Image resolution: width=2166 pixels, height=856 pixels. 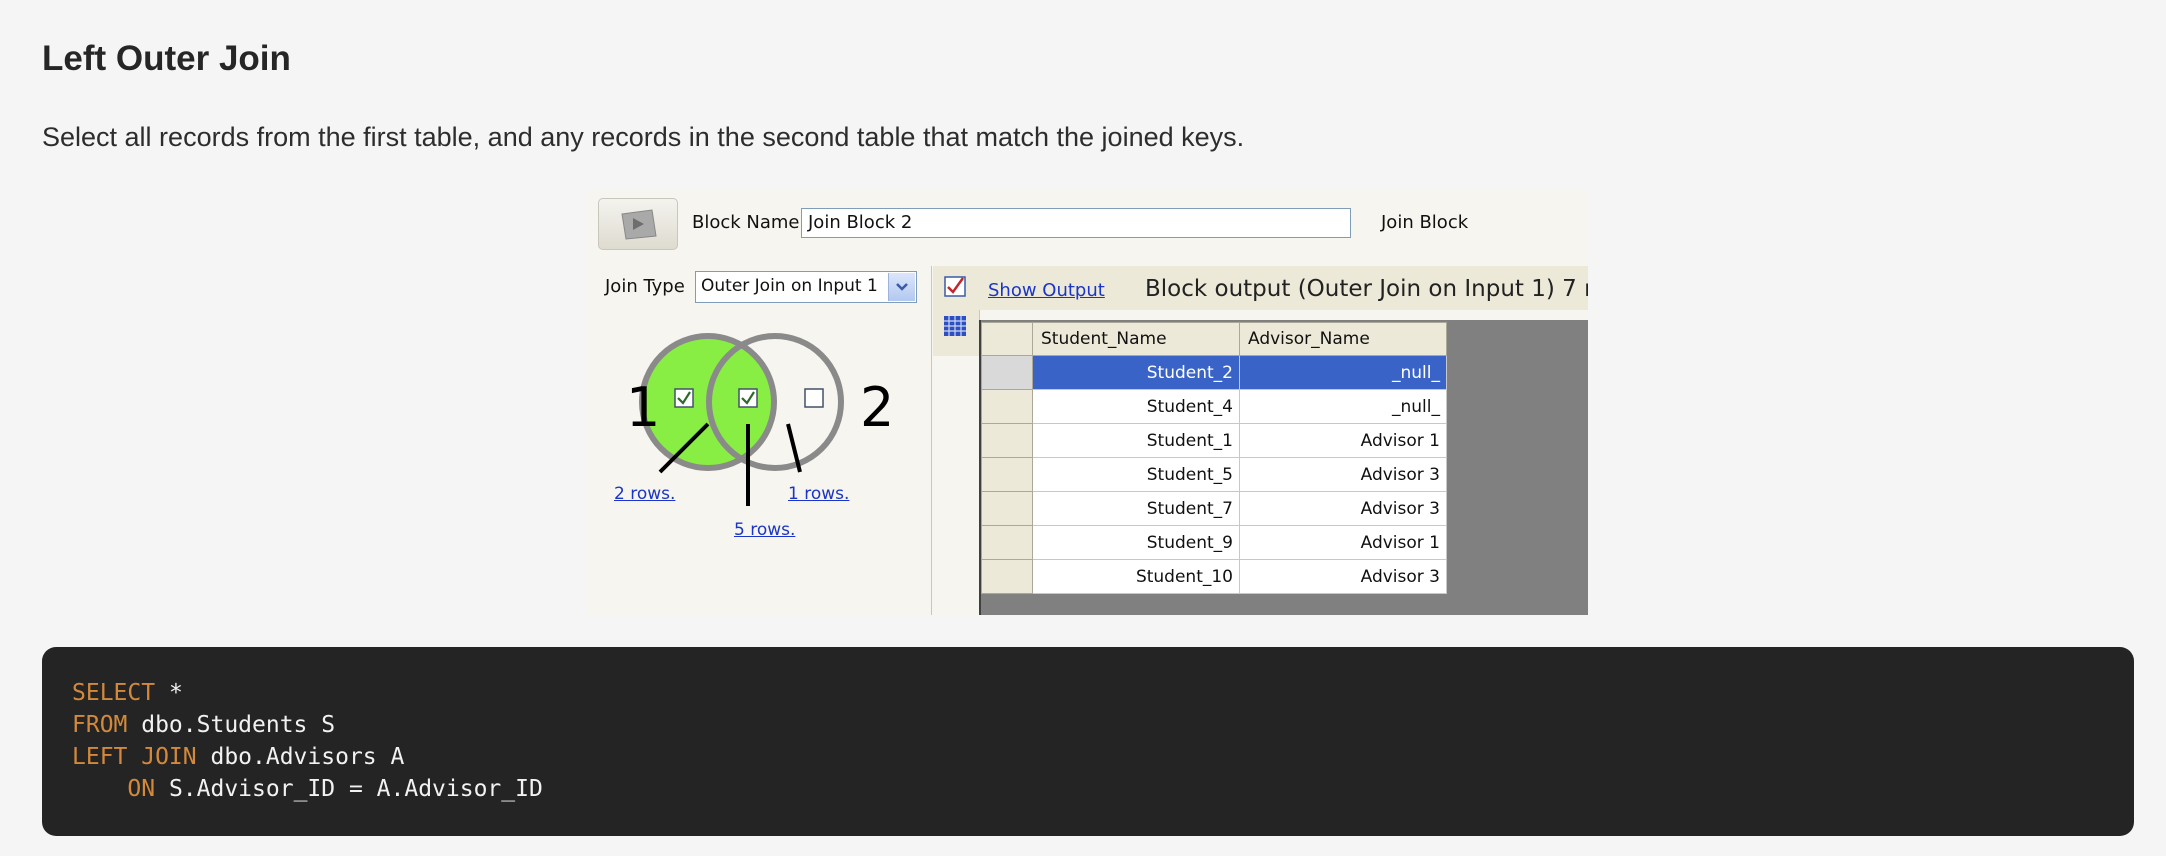 What do you see at coordinates (1076, 223) in the screenshot?
I see `block-name-input: Join Block 2` at bounding box center [1076, 223].